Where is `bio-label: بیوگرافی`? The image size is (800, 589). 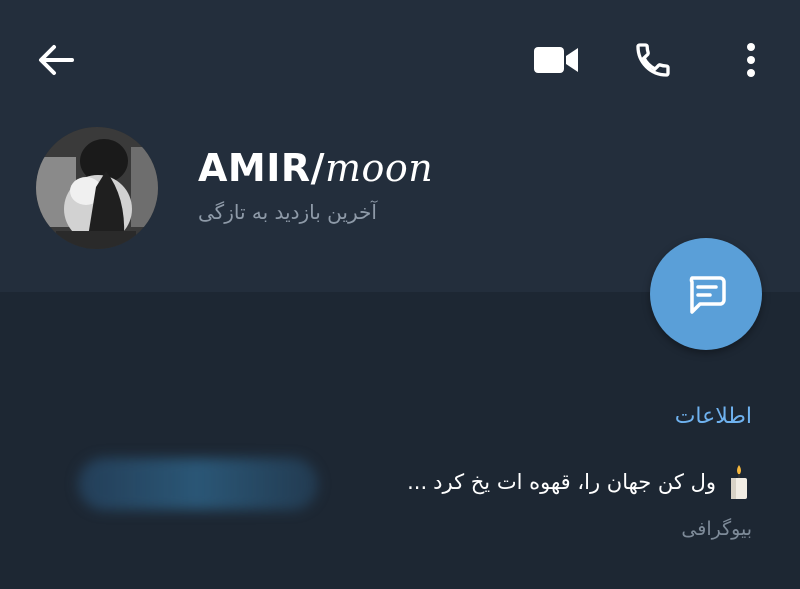 bio-label: بیوگرافی is located at coordinates (716, 529).